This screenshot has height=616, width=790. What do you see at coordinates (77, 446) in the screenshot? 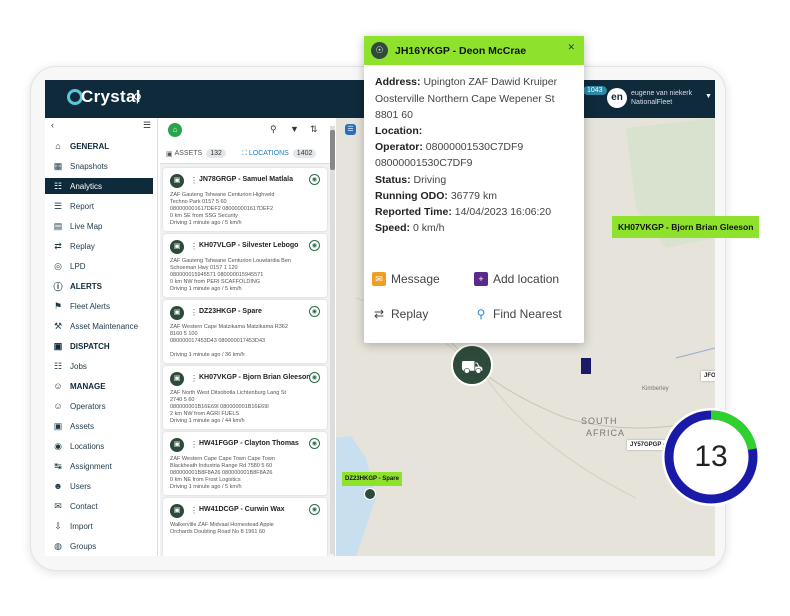
I see `sidebar-item-locations: ◉ Locations` at bounding box center [77, 446].